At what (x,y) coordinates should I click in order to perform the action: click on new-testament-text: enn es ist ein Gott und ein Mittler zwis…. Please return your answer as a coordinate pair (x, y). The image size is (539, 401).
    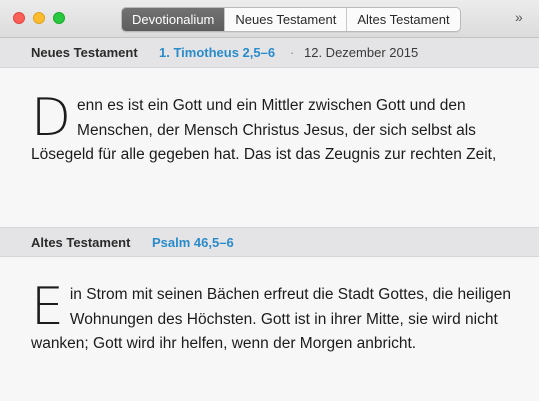
    Looking at the image, I should click on (264, 130).